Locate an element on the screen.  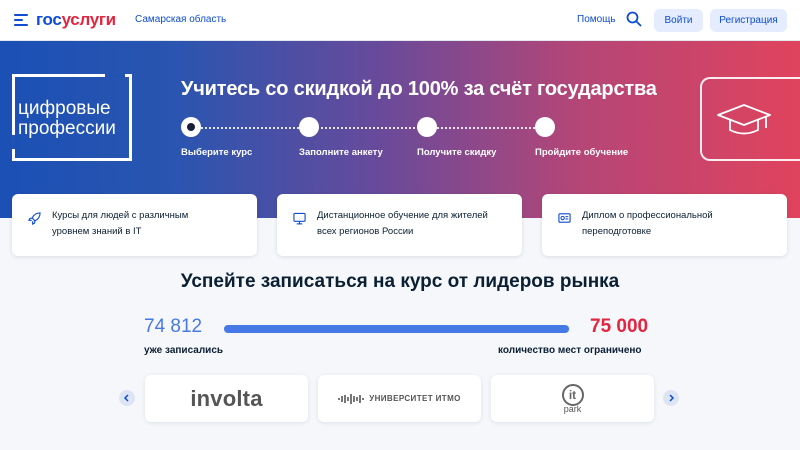
involta-logo: involta is located at coordinates (226, 398).